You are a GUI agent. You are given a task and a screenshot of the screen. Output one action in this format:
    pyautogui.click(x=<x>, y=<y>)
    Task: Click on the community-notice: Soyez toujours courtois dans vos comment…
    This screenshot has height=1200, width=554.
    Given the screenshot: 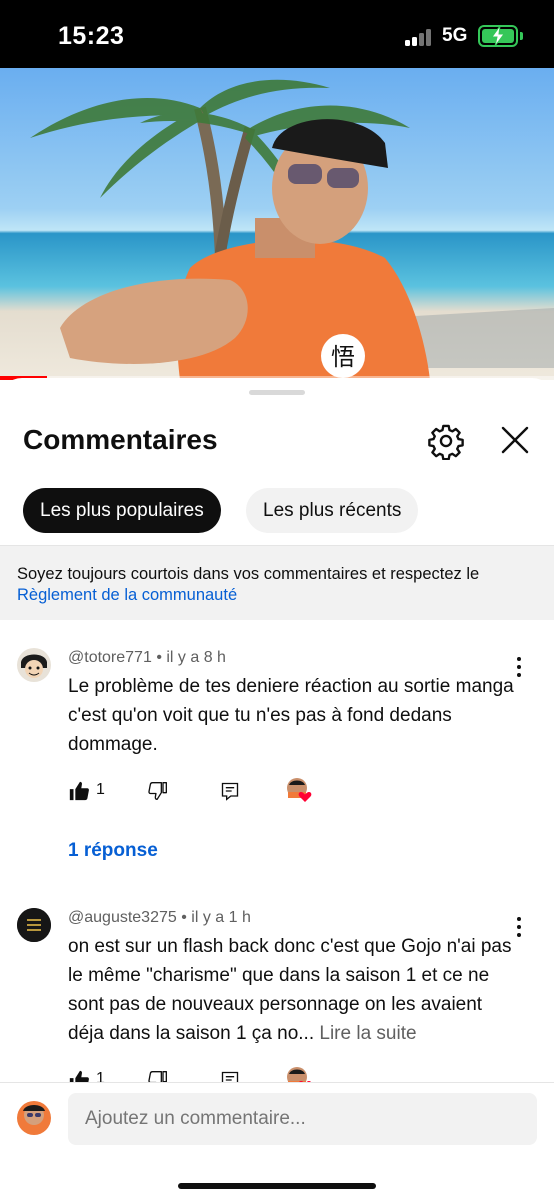 What is the action you would take?
    pyautogui.click(x=277, y=582)
    